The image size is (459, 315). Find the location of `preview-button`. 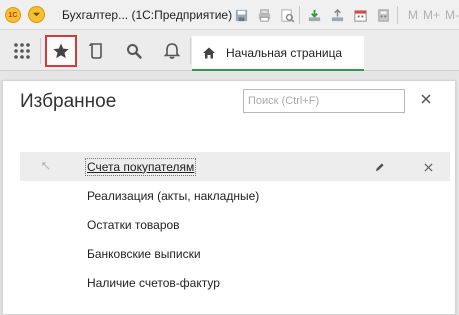

preview-button is located at coordinates (287, 15).